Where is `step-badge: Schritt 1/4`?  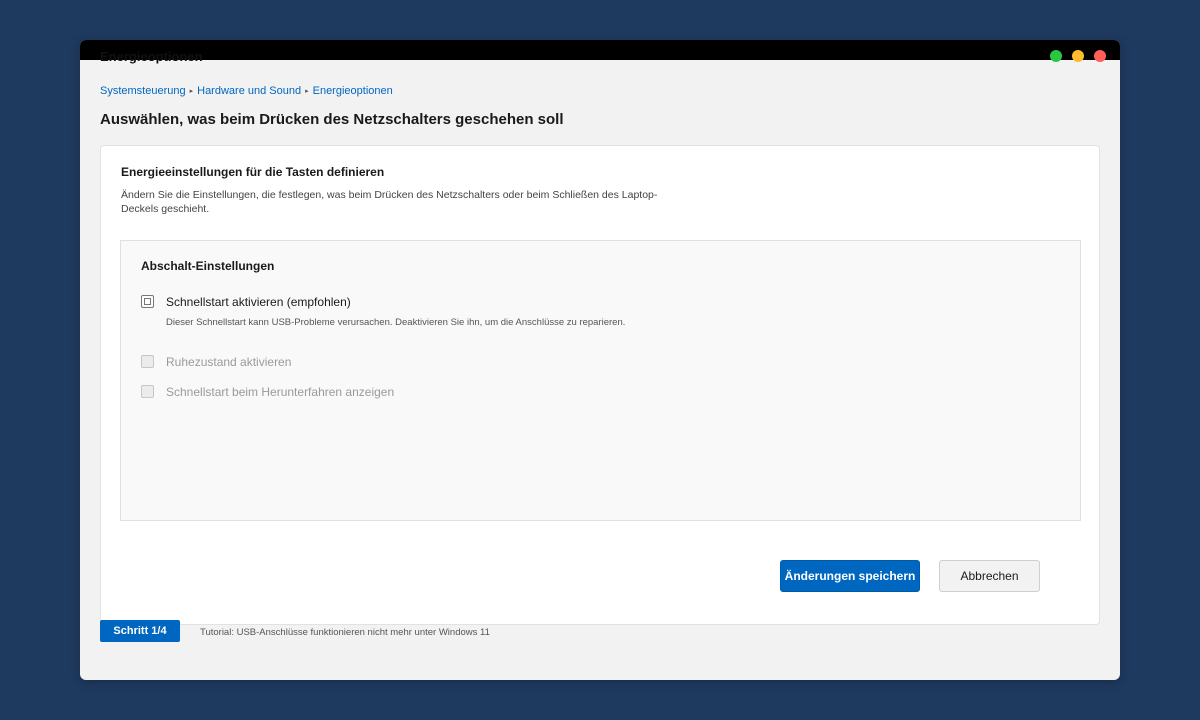
step-badge: Schritt 1/4 is located at coordinates (140, 631).